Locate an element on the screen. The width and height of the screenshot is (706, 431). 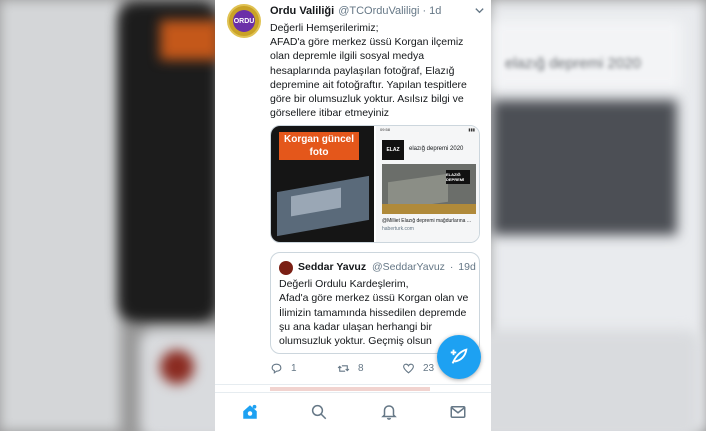
retweet-button: 8 is located at coordinates (350, 368).